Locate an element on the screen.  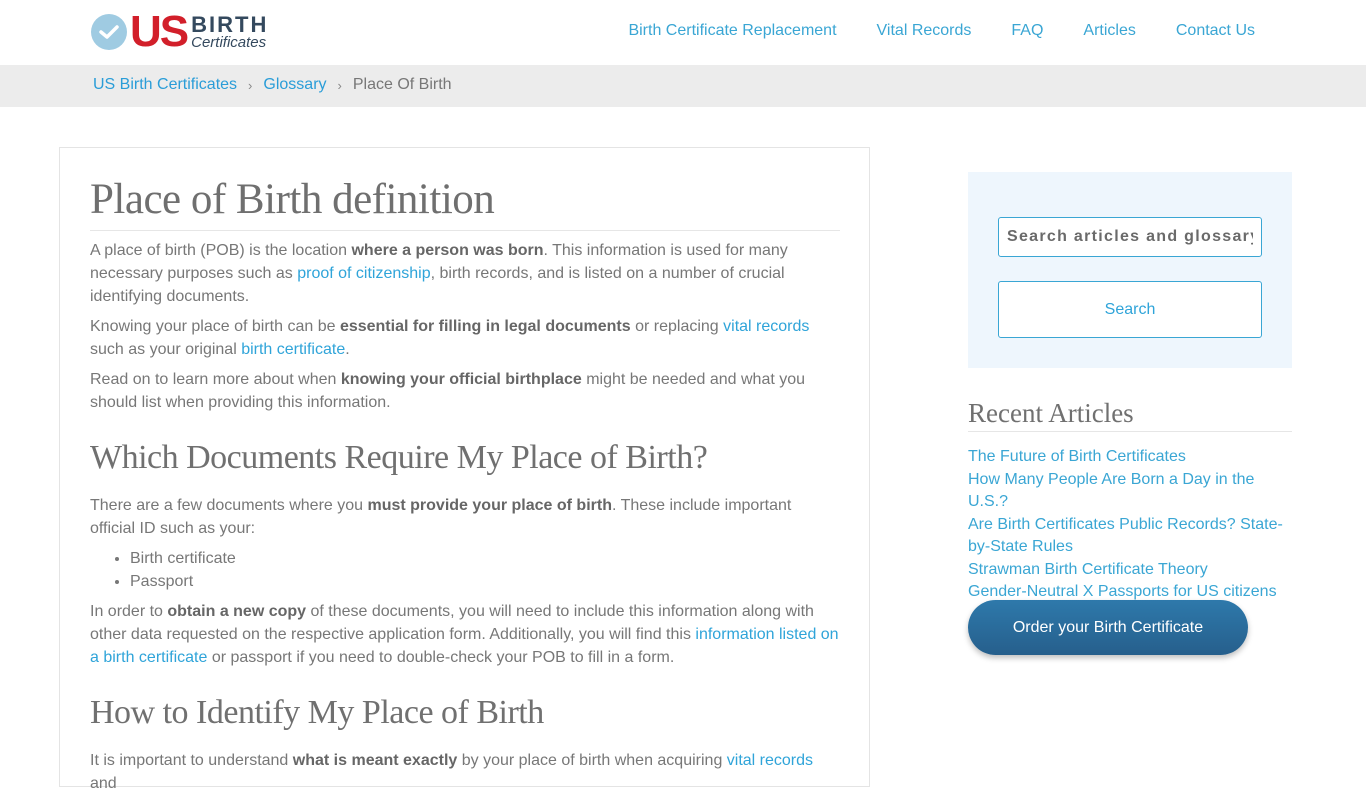
bold-text: knowing your official birthplace is located at coordinates (461, 379).